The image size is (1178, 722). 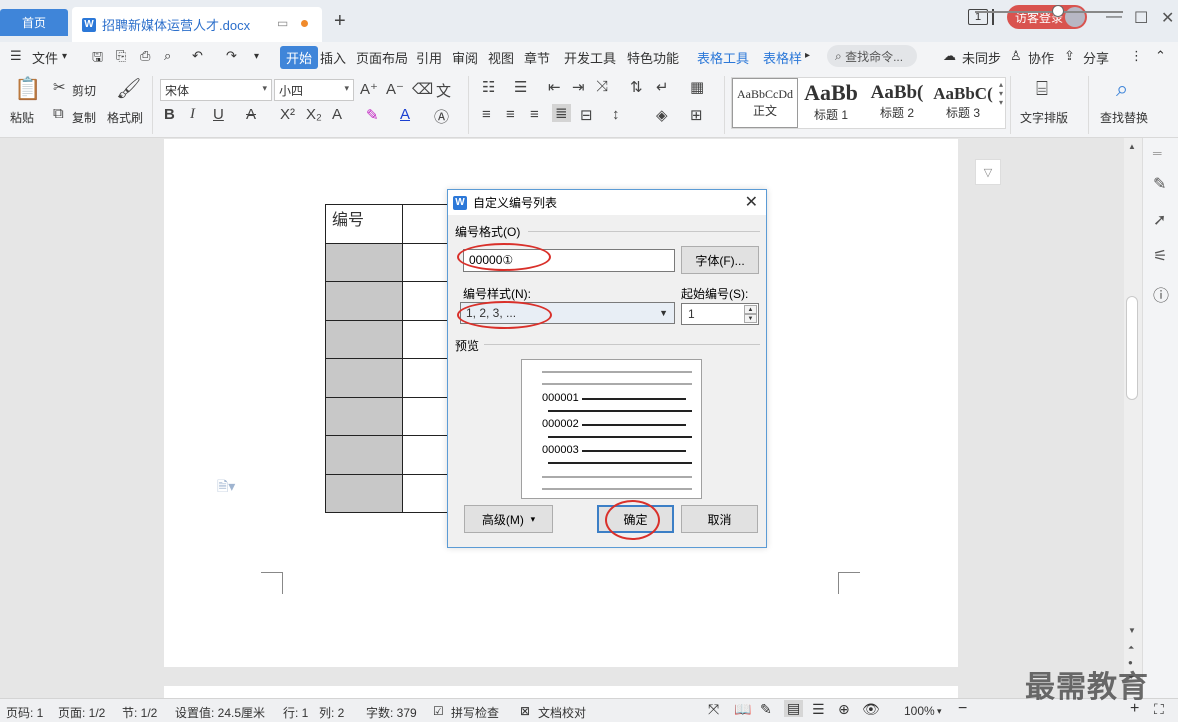 What do you see at coordinates (84, 117) in the screenshot?
I see `copy-button: 复制` at bounding box center [84, 117].